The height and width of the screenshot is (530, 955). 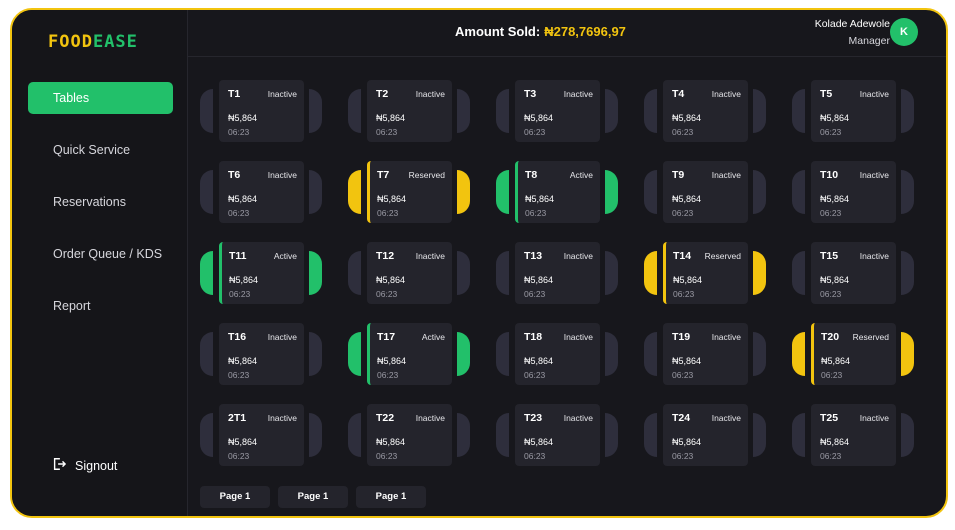 I want to click on table-card-body: T20 Reserved ₦5,864 06:23, so click(x=853, y=354).